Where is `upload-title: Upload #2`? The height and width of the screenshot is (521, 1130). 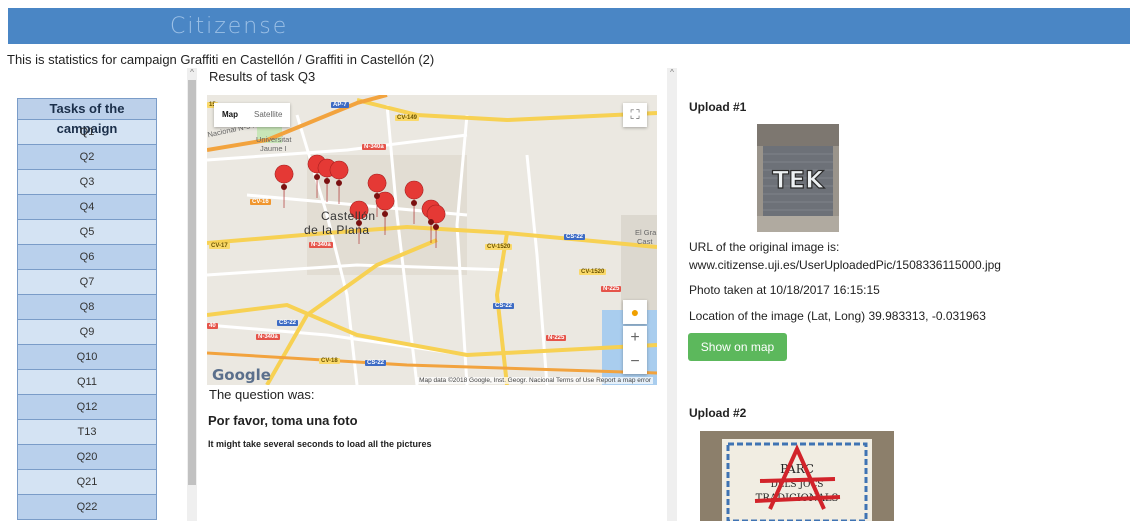 upload-title: Upload #2 is located at coordinates (718, 413).